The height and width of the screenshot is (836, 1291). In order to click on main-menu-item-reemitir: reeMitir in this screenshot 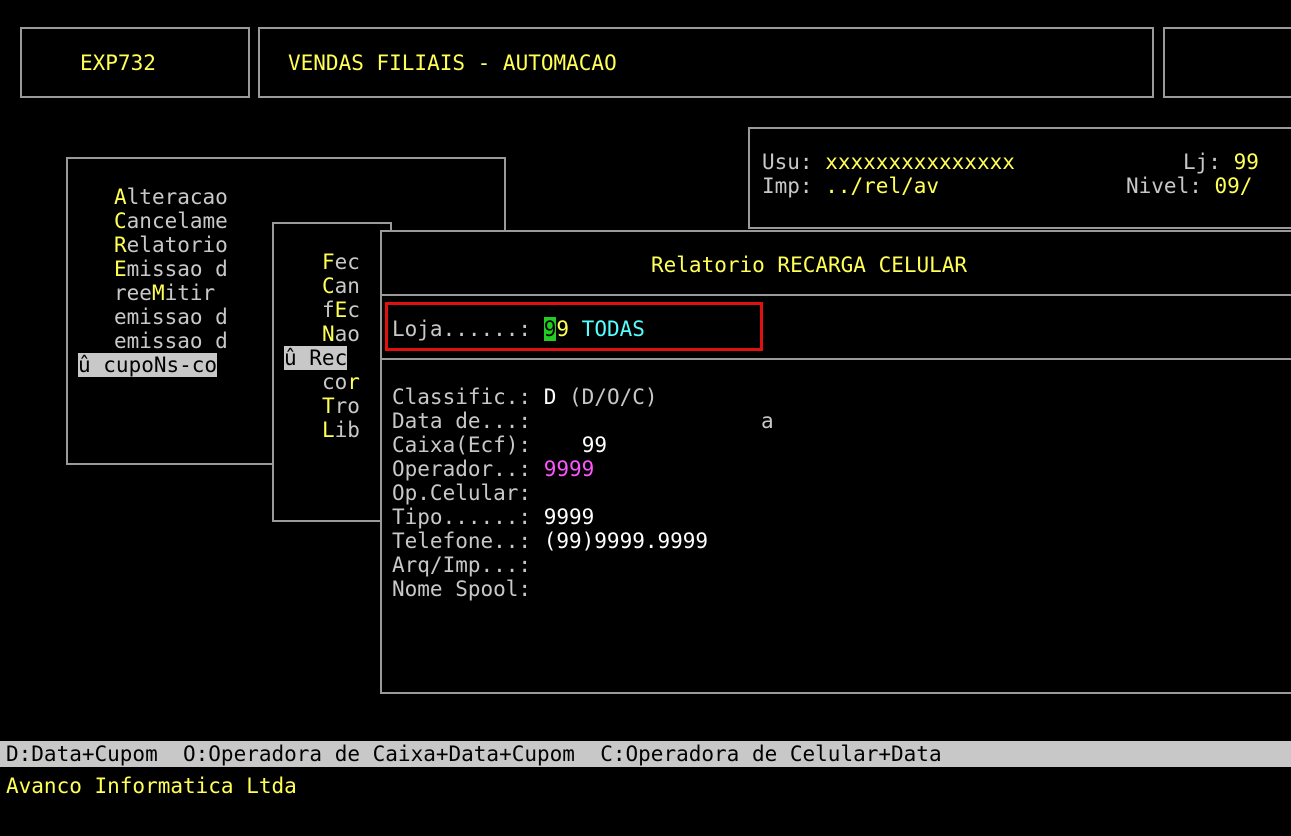, I will do `click(164, 293)`.